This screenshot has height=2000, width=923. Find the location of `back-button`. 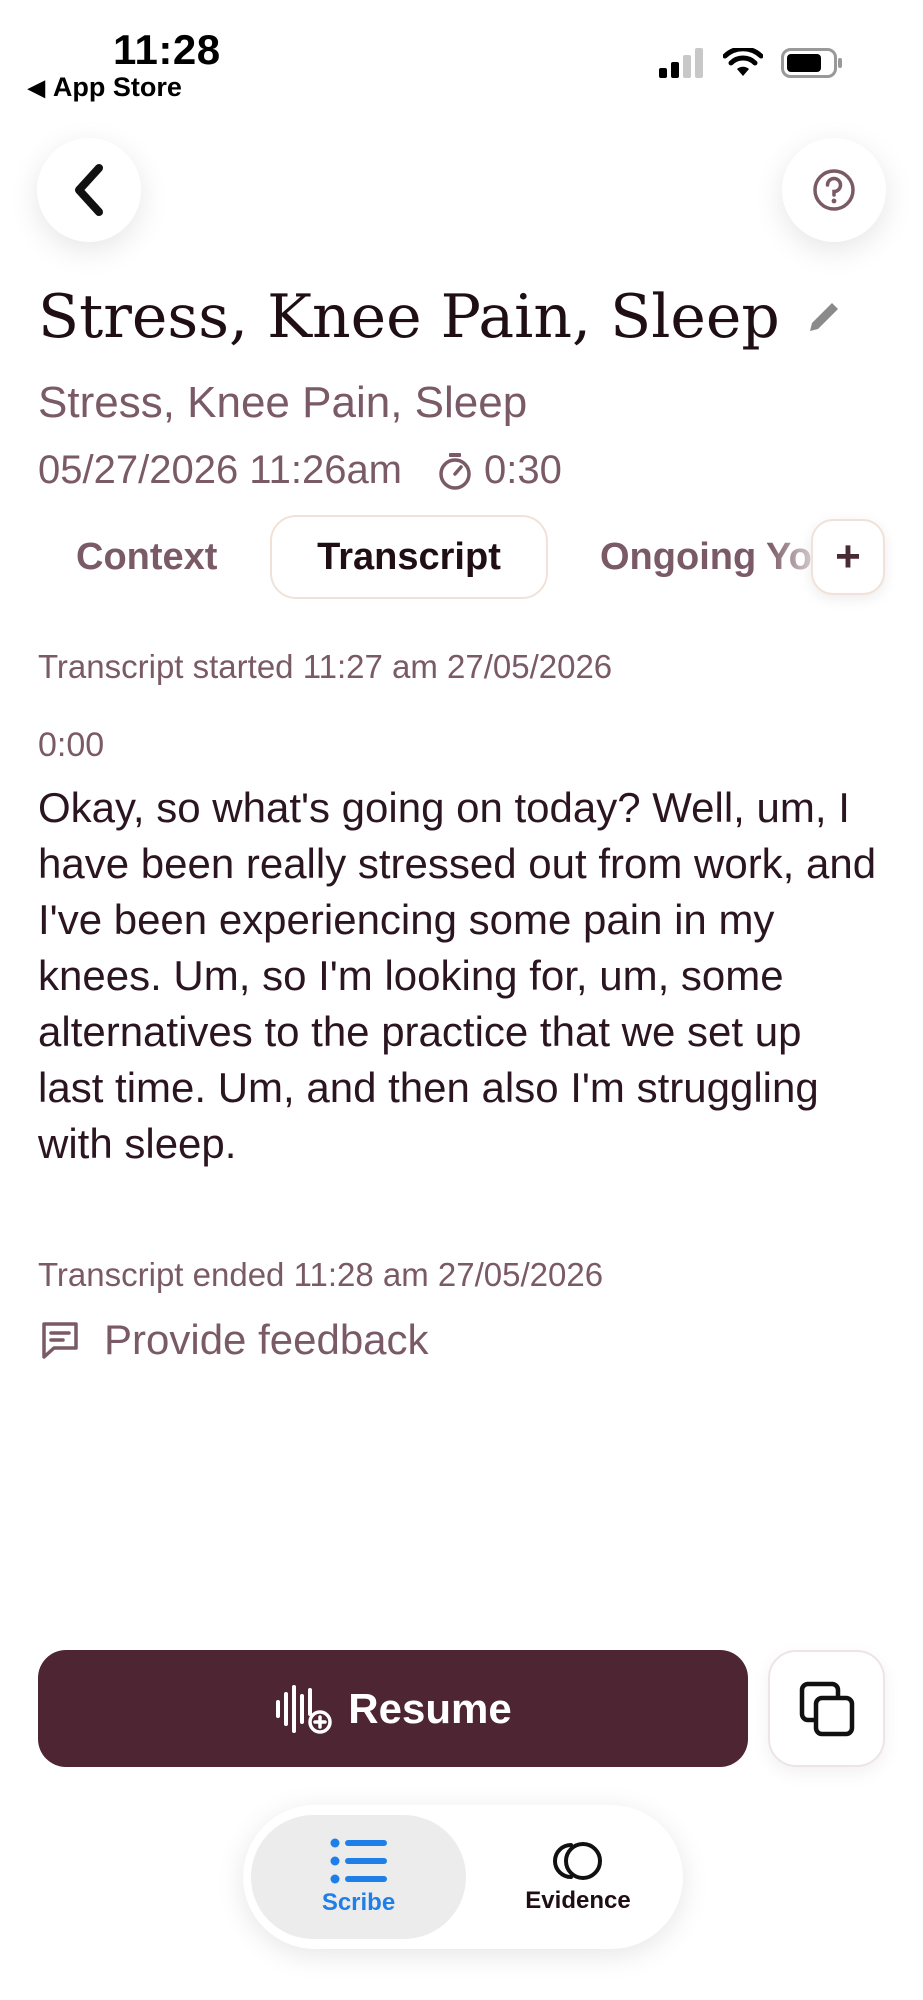

back-button is located at coordinates (89, 190).